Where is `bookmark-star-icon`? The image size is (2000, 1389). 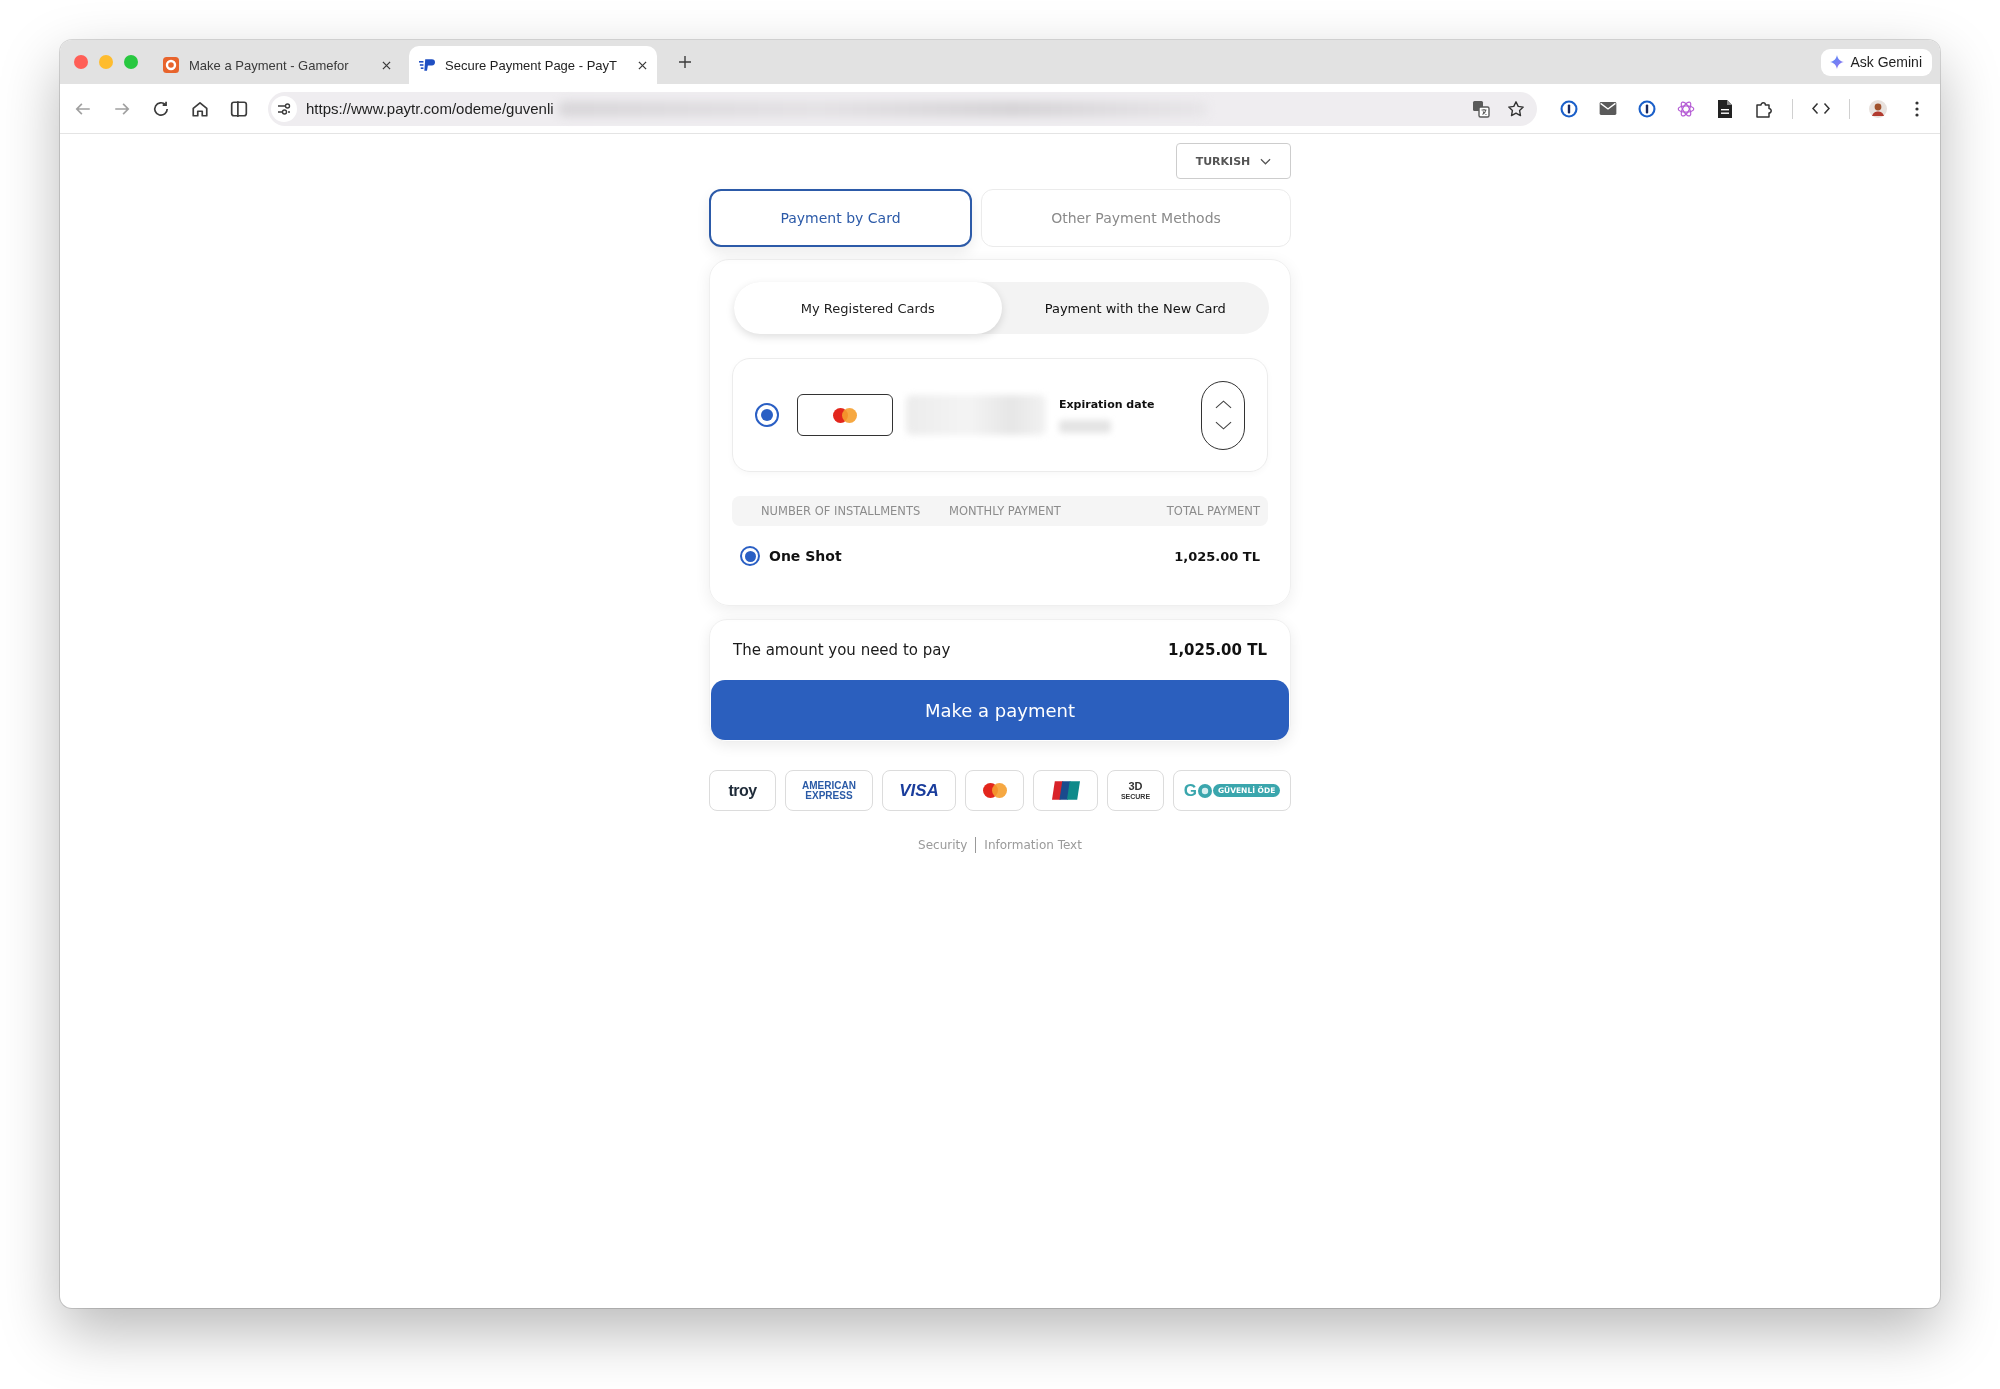
bookmark-star-icon is located at coordinates (1516, 108).